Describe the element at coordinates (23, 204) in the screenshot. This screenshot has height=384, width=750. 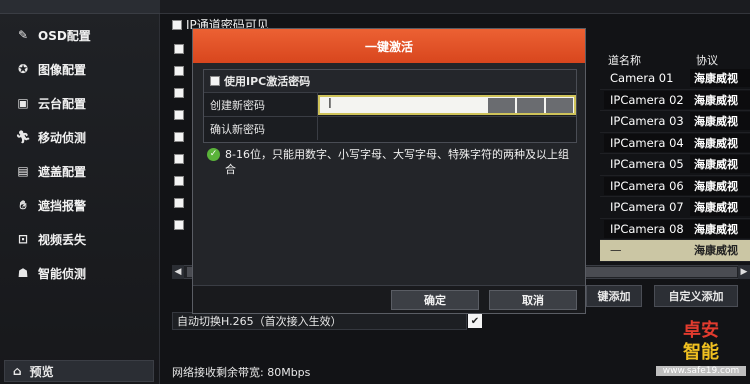
I see `tamper-icon: ✋︎` at that location.